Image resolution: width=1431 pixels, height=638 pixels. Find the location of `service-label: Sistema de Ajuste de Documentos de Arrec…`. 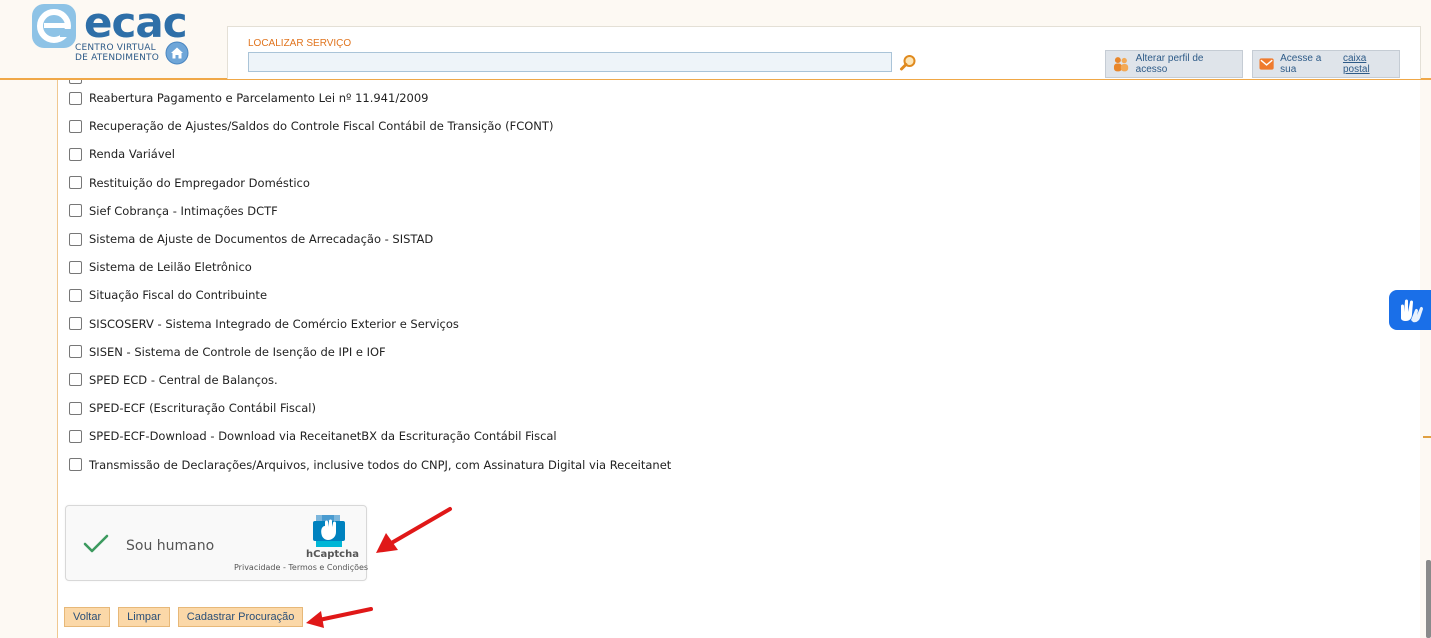

service-label: Sistema de Ajuste de Documentos de Arrec… is located at coordinates (261, 239).